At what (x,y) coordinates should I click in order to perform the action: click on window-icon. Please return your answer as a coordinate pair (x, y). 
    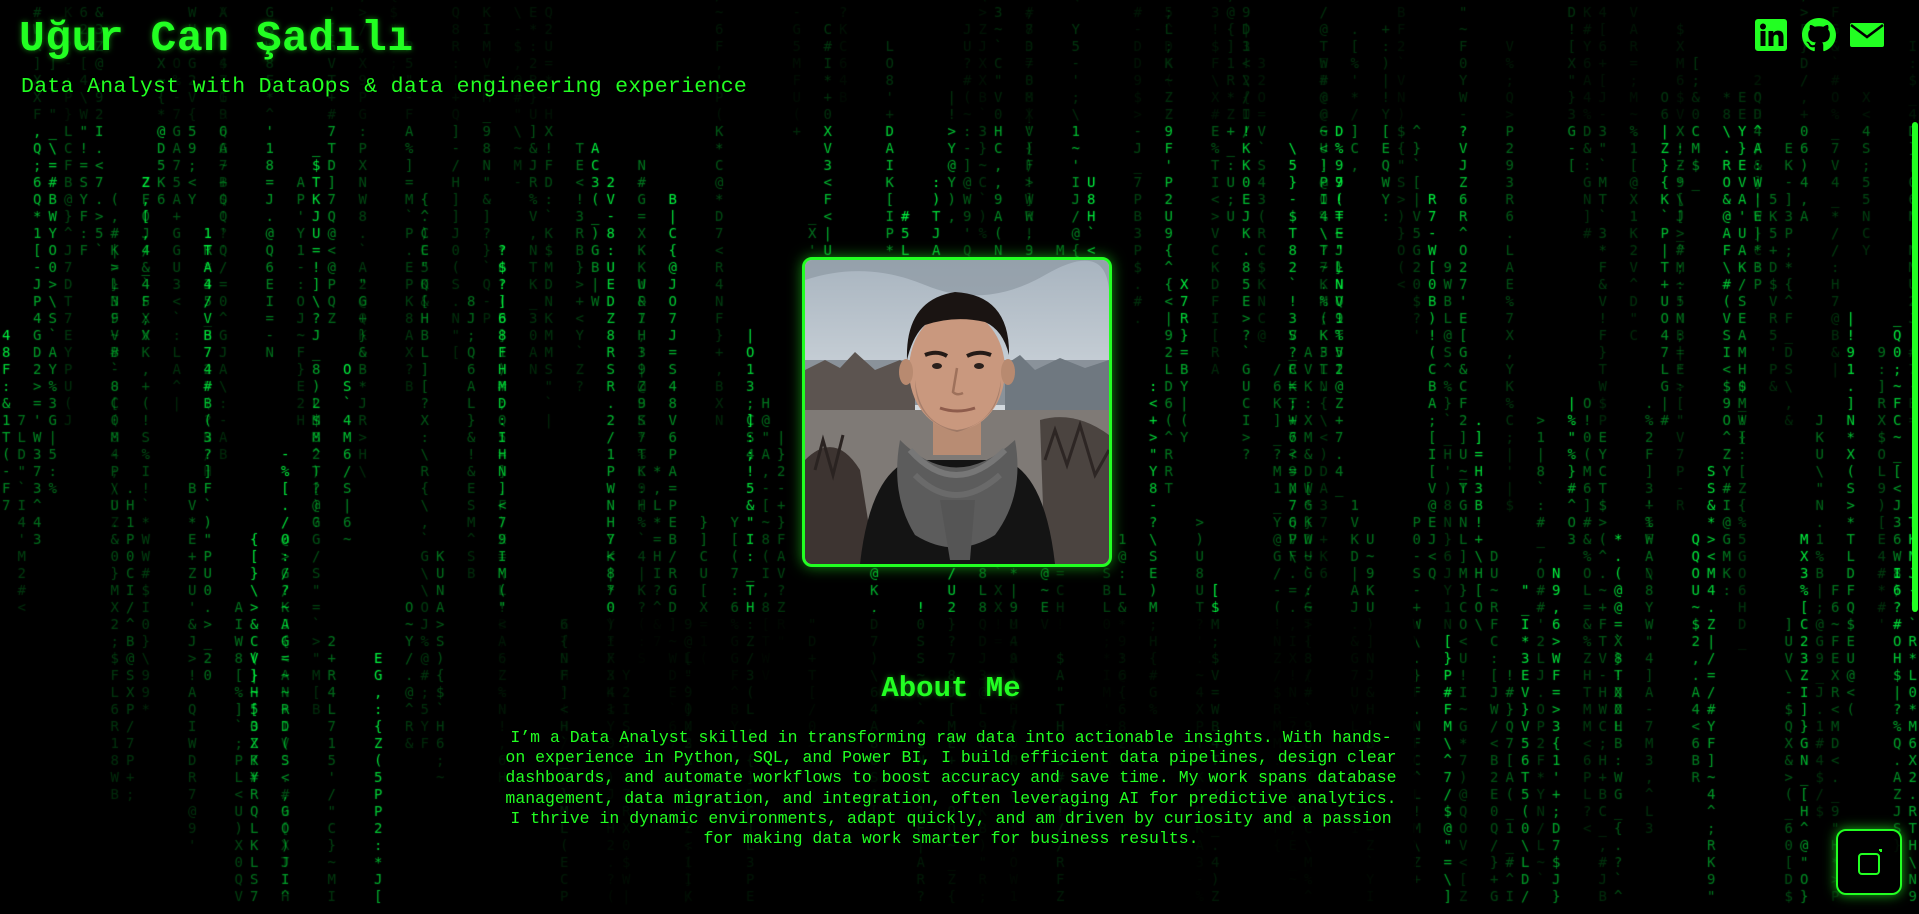
    Looking at the image, I should click on (1870, 862).